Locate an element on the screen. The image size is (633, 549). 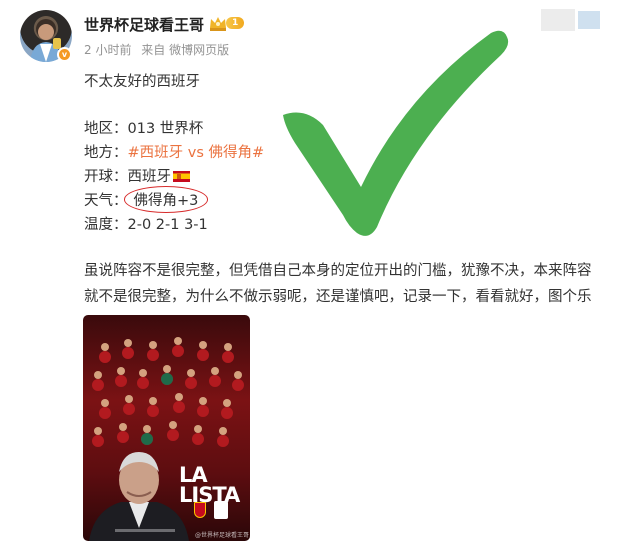
field-label: 地方： is located at coordinates (106, 153).